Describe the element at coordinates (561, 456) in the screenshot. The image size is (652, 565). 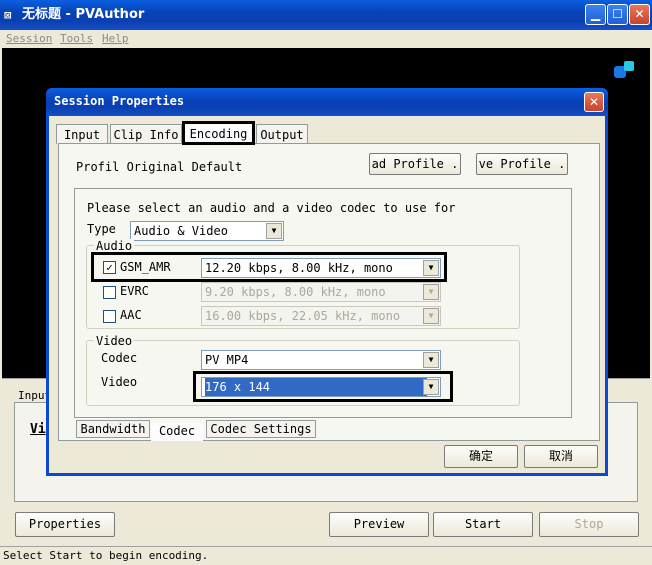
I see `cancel-button: 取消` at that location.